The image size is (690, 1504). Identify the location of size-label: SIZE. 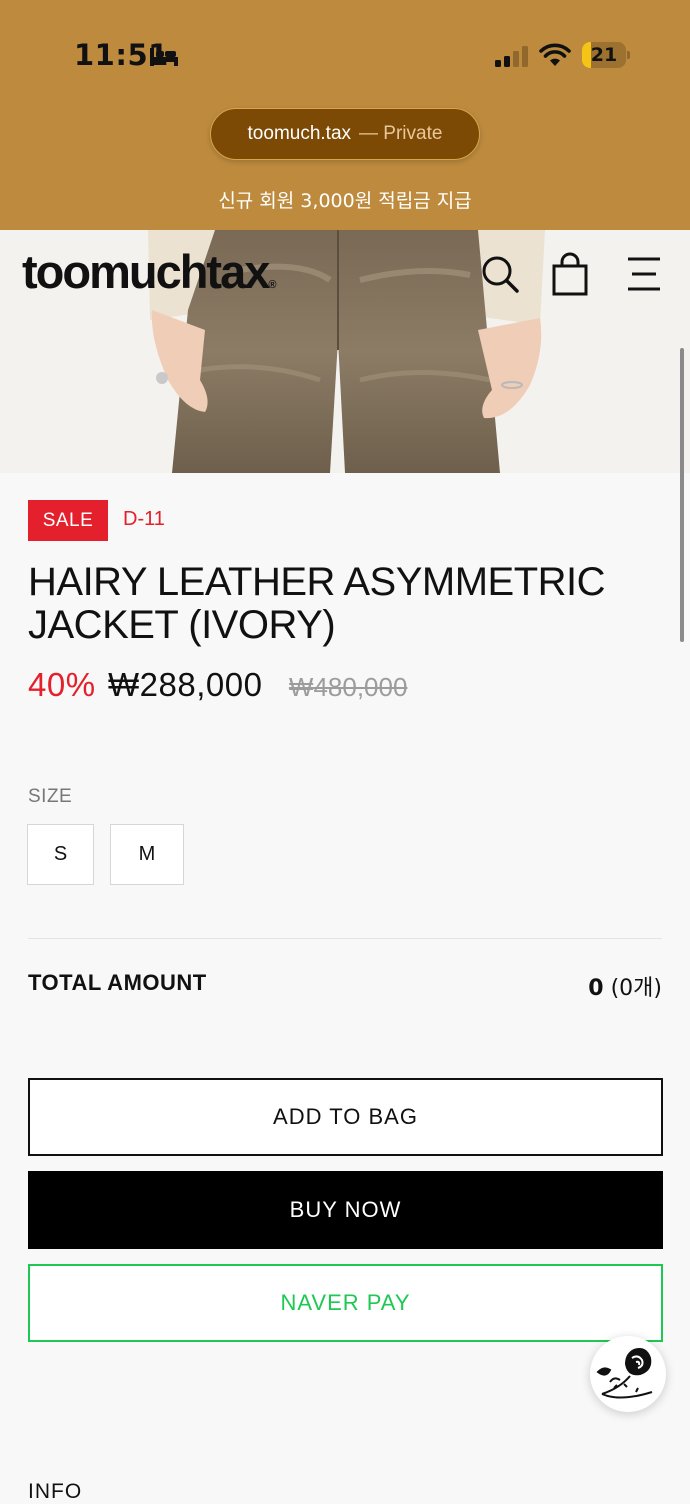
(50, 796).